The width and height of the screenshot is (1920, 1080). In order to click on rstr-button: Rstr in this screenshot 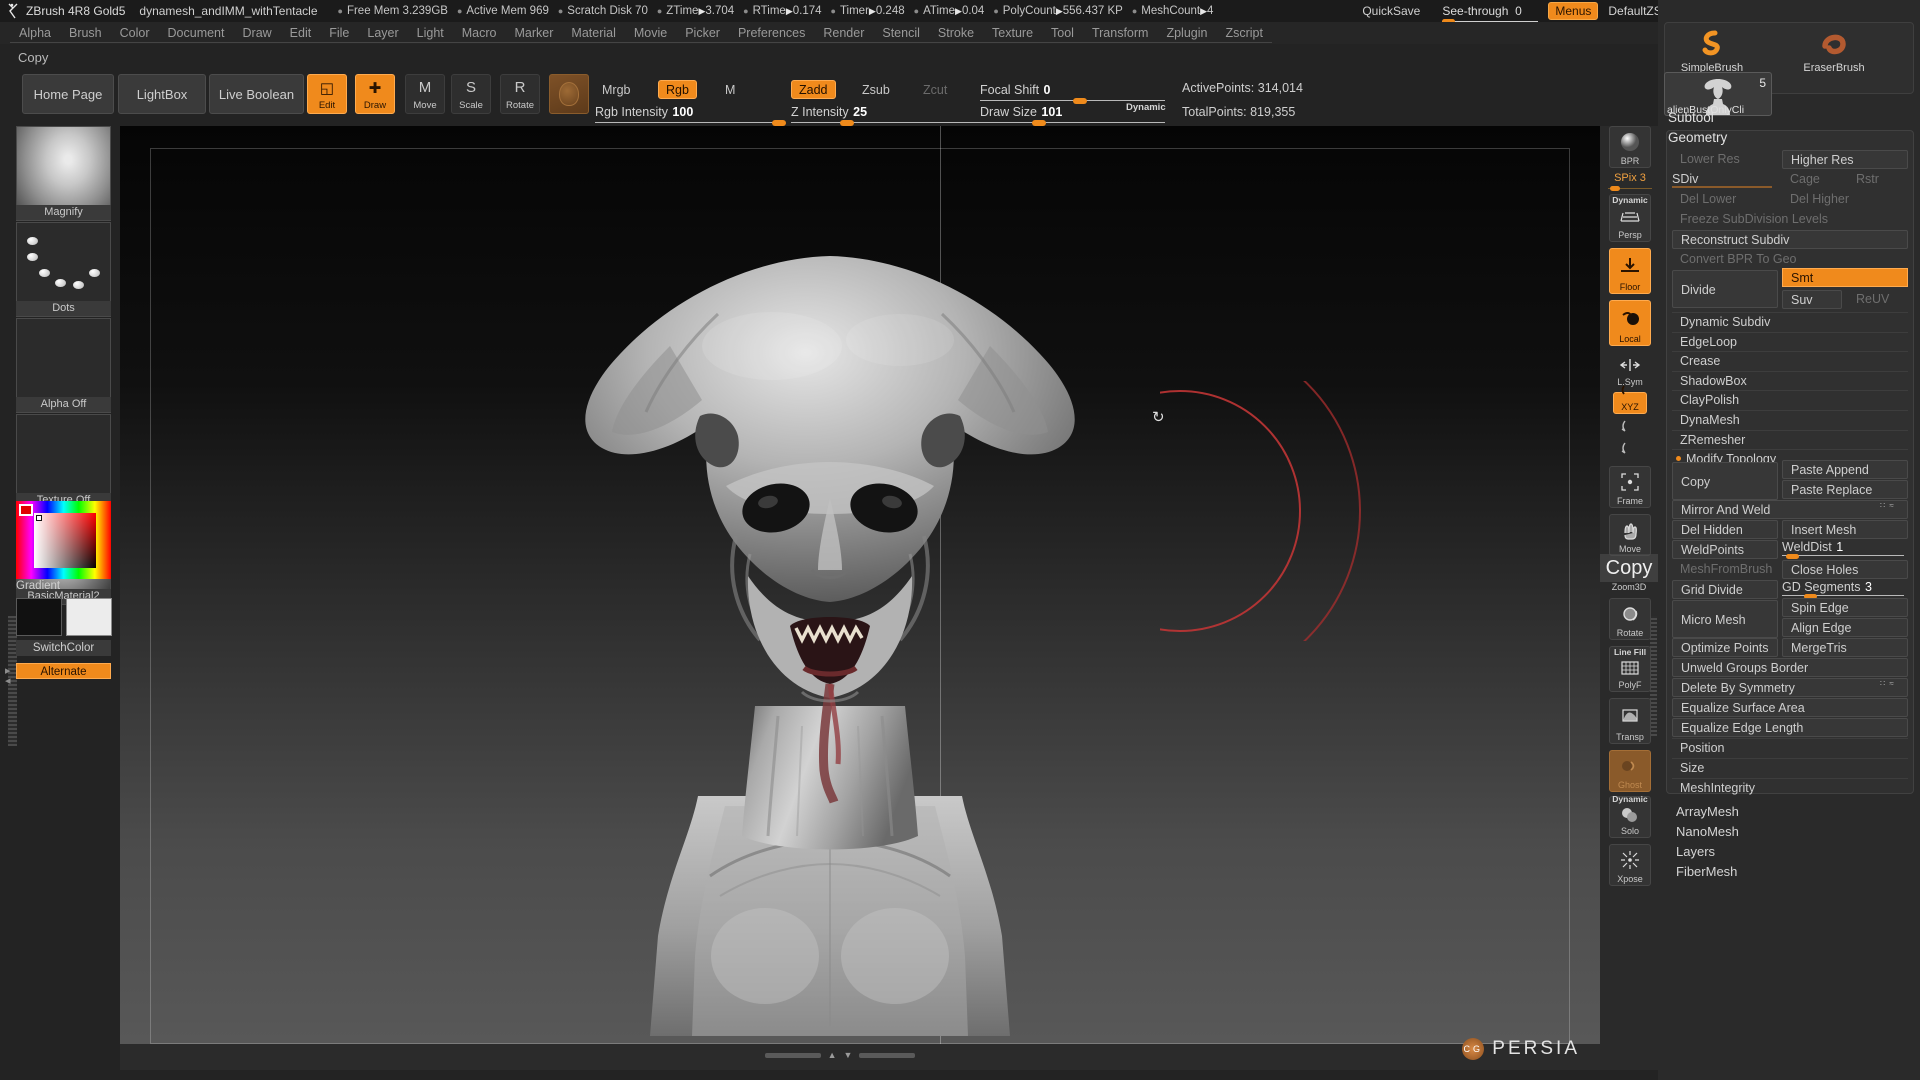, I will do `click(1878, 179)`.